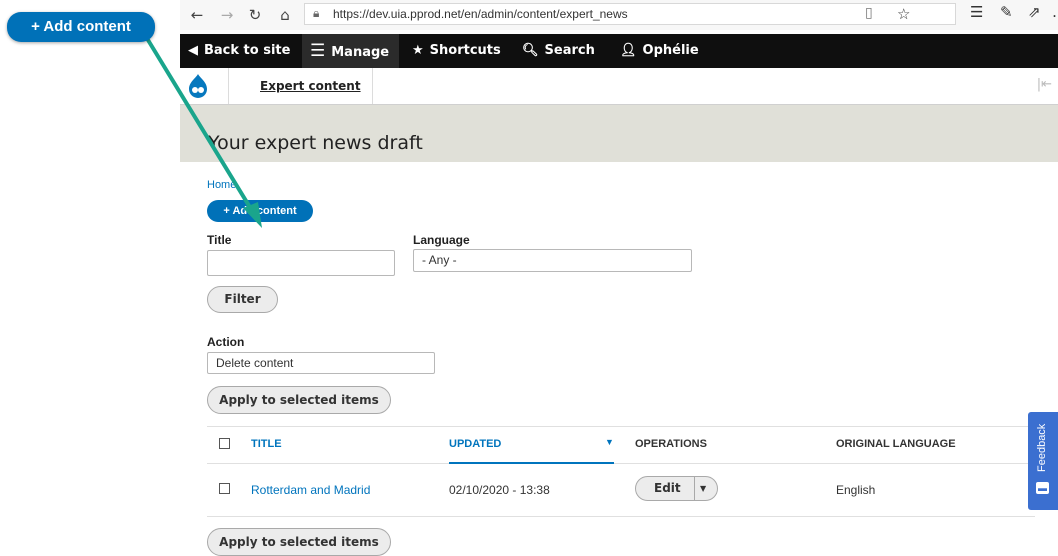 This screenshot has height=556, width=1058. I want to click on back-arrow-icon: ←, so click(197, 15).